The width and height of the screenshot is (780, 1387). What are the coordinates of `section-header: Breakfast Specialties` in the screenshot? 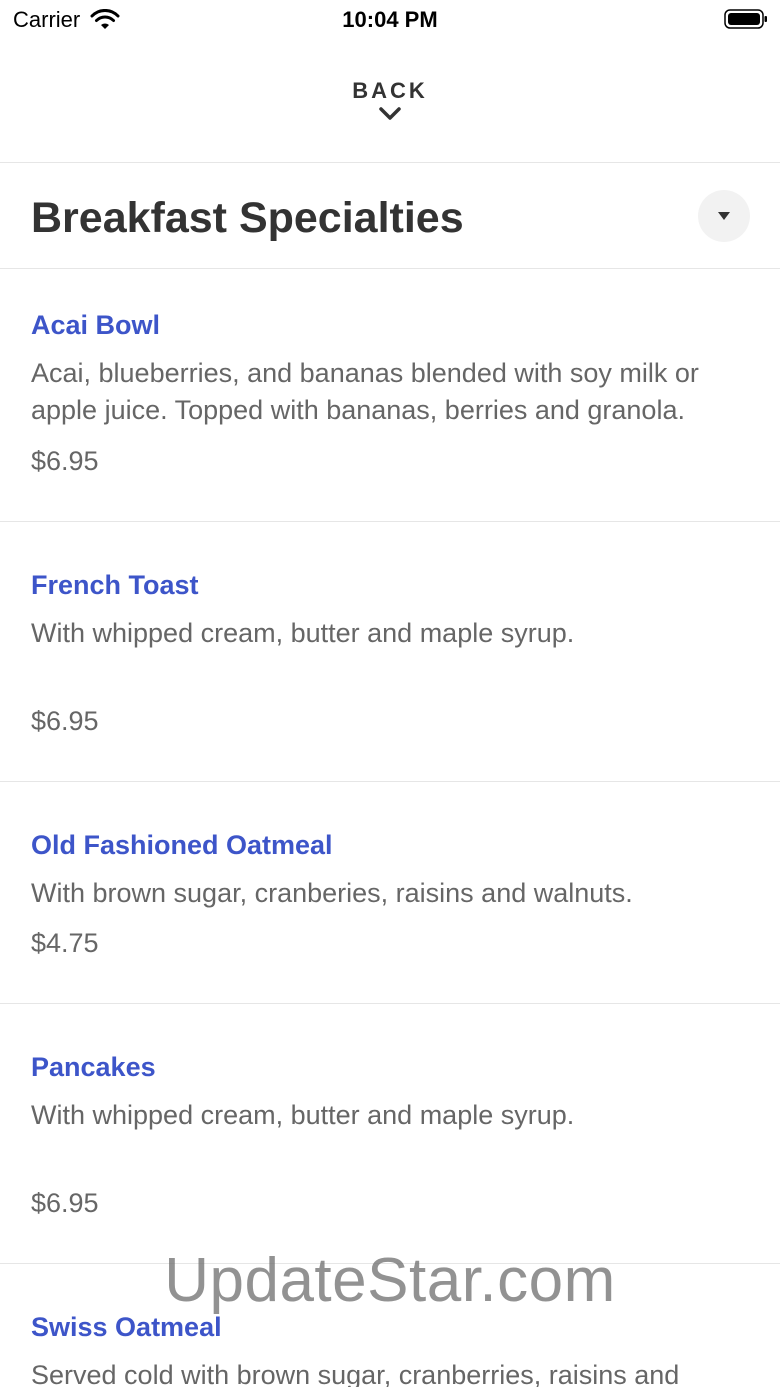 It's located at (390, 216).